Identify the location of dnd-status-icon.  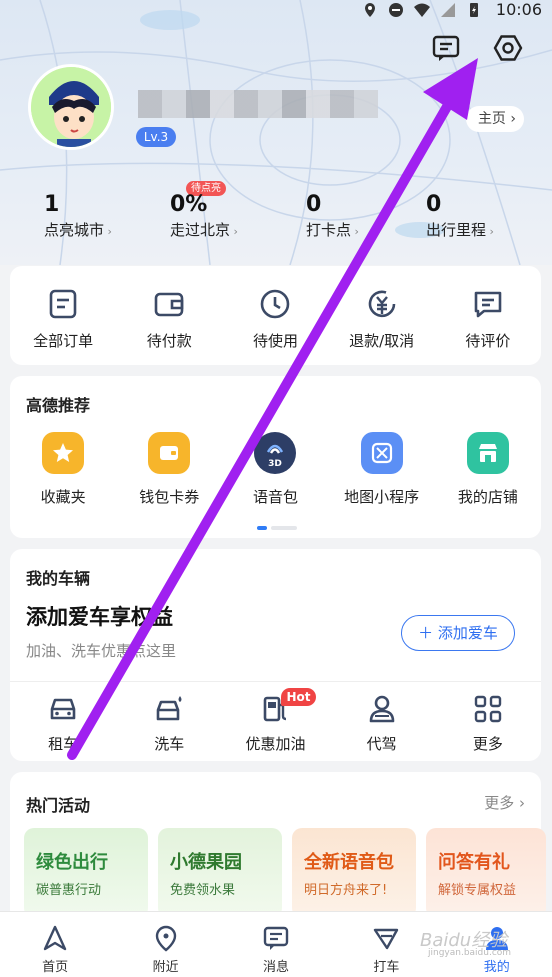
(396, 10).